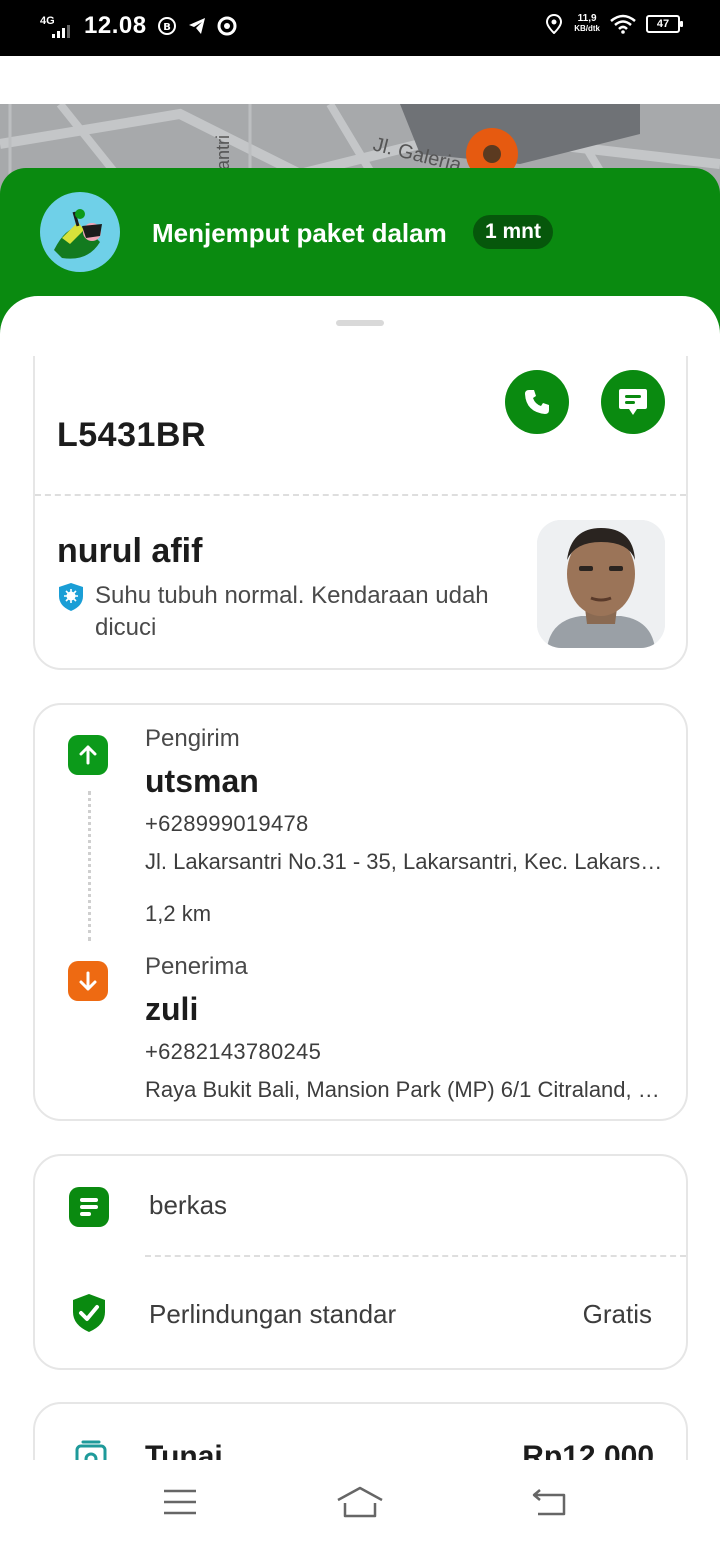  I want to click on back-nav-button, so click(548, 1502).